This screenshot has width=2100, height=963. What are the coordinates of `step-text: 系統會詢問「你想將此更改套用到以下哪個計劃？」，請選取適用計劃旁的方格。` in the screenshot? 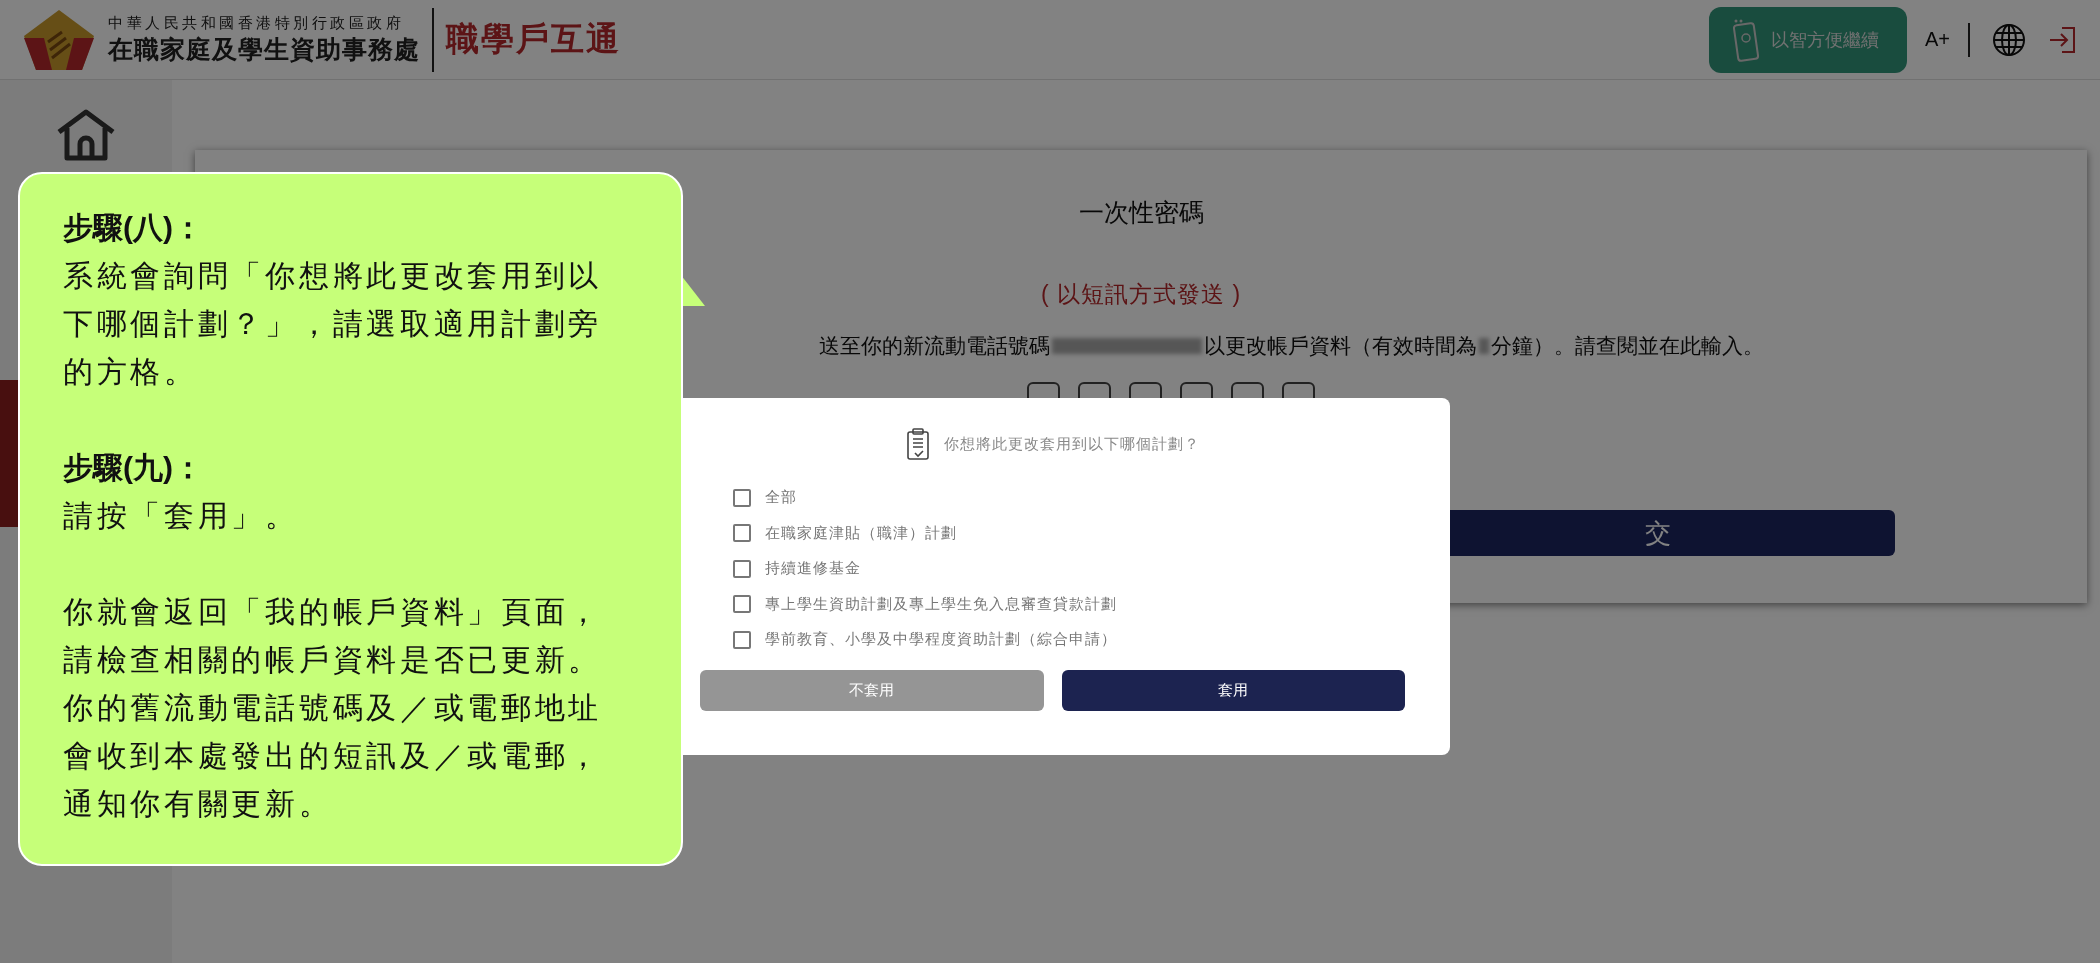 It's located at (333, 324).